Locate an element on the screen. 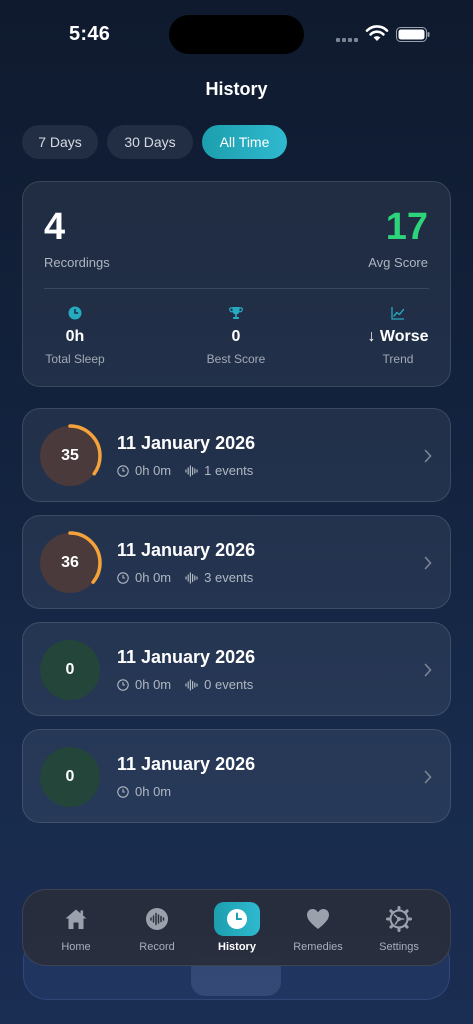  heart-icon is located at coordinates (318, 919).